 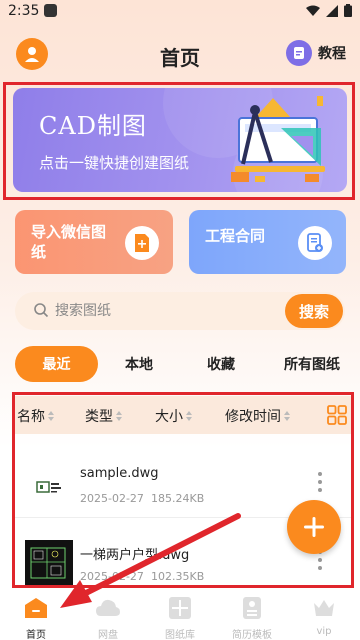 I want to click on status-bar: 2:35, so click(x=180, y=12).